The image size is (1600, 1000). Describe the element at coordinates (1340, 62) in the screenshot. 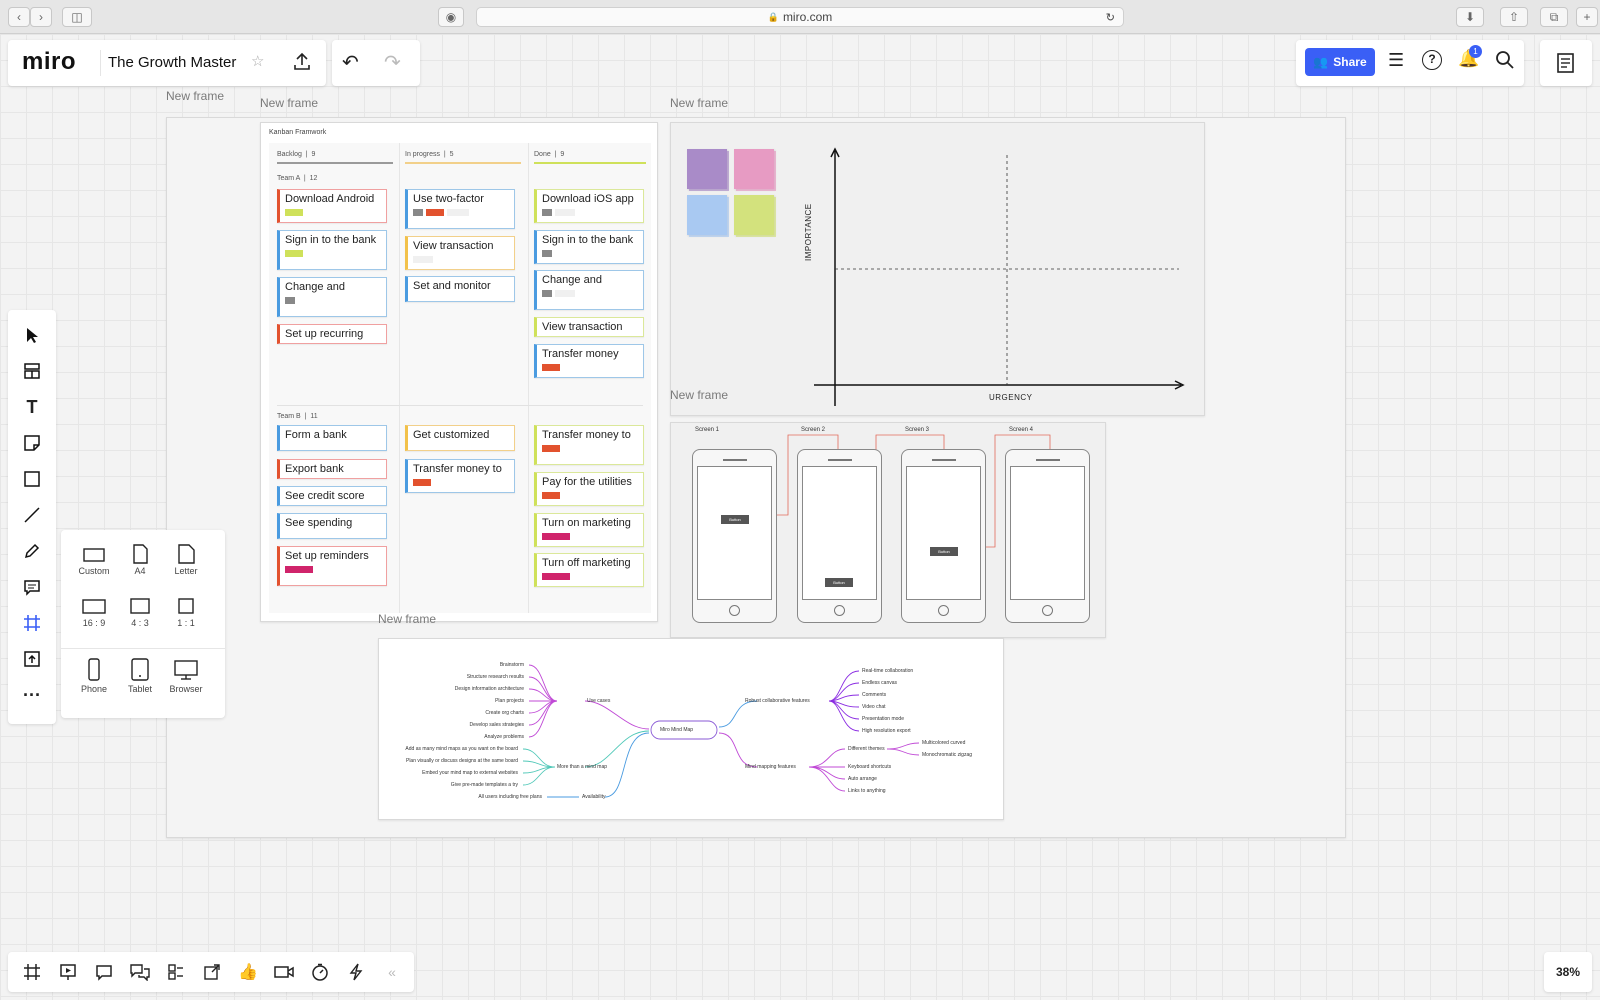

I see `share-button: 👥 Share` at that location.